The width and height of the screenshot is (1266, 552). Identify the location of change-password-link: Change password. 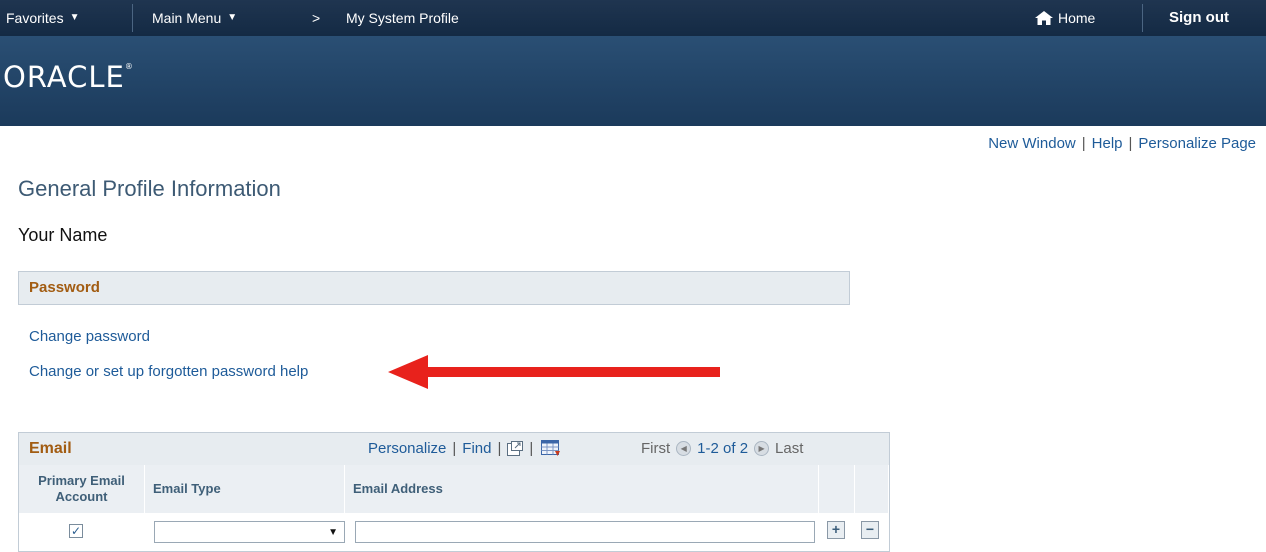
(89, 336).